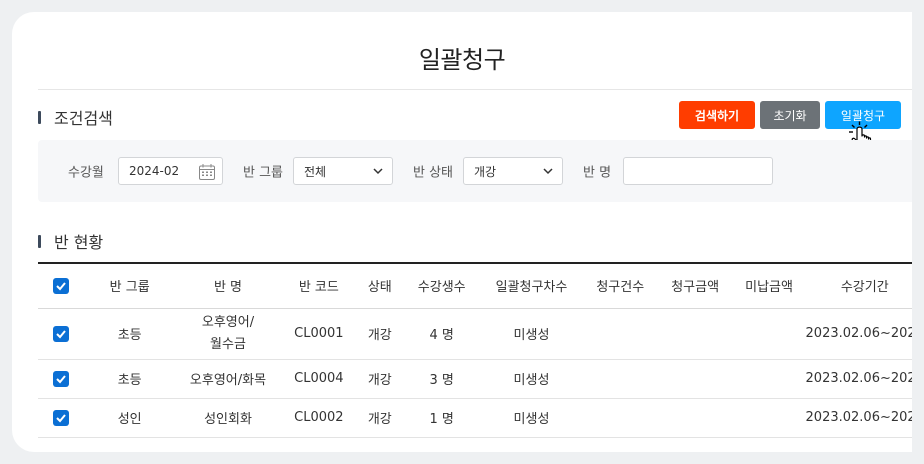 The image size is (924, 464). What do you see at coordinates (695, 286) in the screenshot?
I see `column-header: 청구금액` at bounding box center [695, 286].